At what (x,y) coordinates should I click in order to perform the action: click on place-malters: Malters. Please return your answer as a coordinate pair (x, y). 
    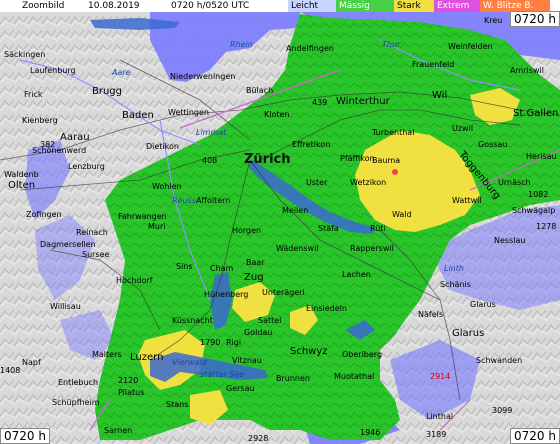
    Looking at the image, I should click on (107, 354).